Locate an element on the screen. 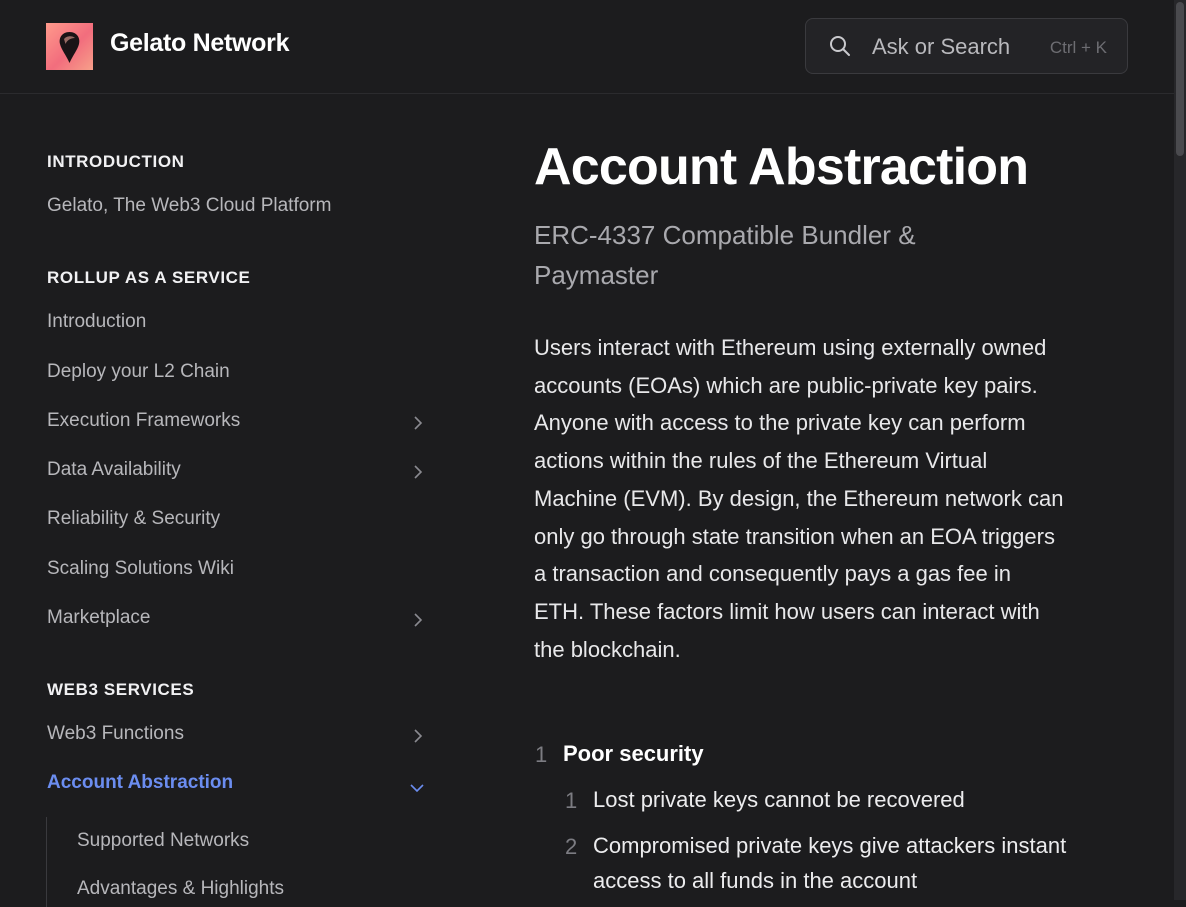 The width and height of the screenshot is (1186, 907). sidebar-item-label: Account Abstraction is located at coordinates (140, 782).